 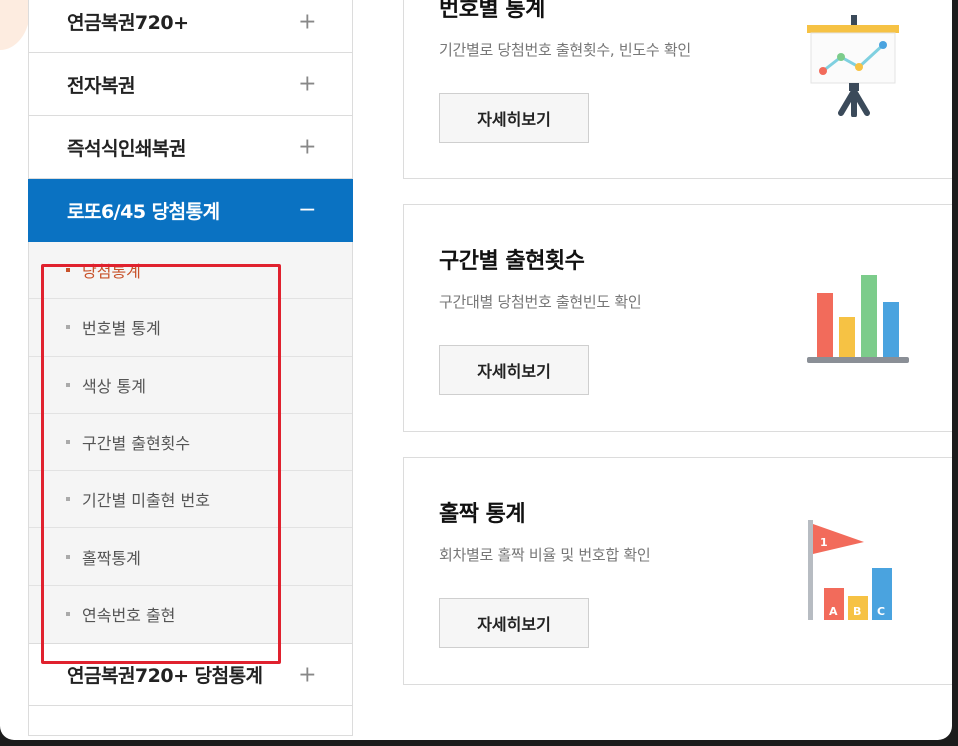 What do you see at coordinates (101, 85) in the screenshot?
I see `menu-item-label: 전자복권` at bounding box center [101, 85].